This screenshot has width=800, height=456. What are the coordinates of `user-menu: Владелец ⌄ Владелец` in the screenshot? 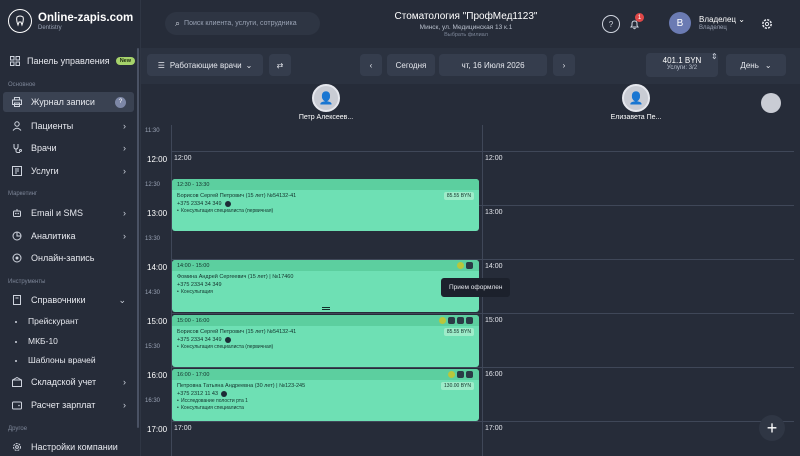 It's located at (722, 23).